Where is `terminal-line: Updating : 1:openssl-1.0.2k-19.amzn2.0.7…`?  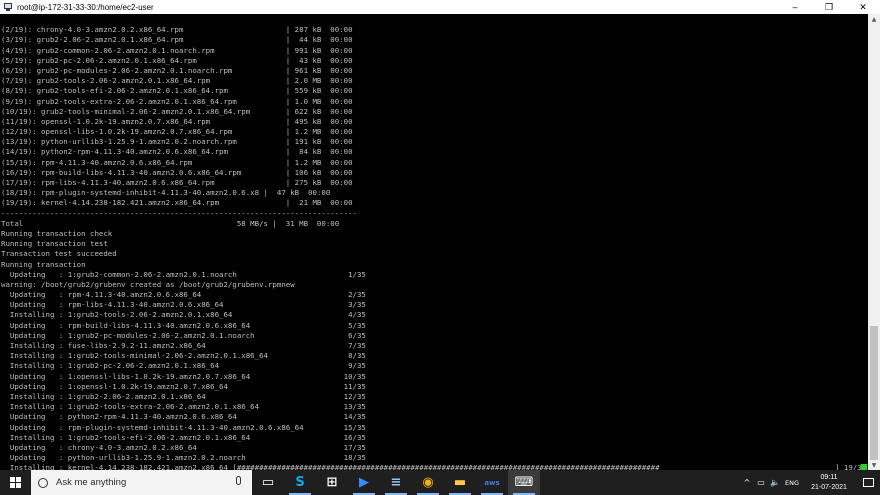
terminal-line: Updating : 1:openssl-1.0.2k-19.amzn2.0.7… is located at coordinates (183, 386).